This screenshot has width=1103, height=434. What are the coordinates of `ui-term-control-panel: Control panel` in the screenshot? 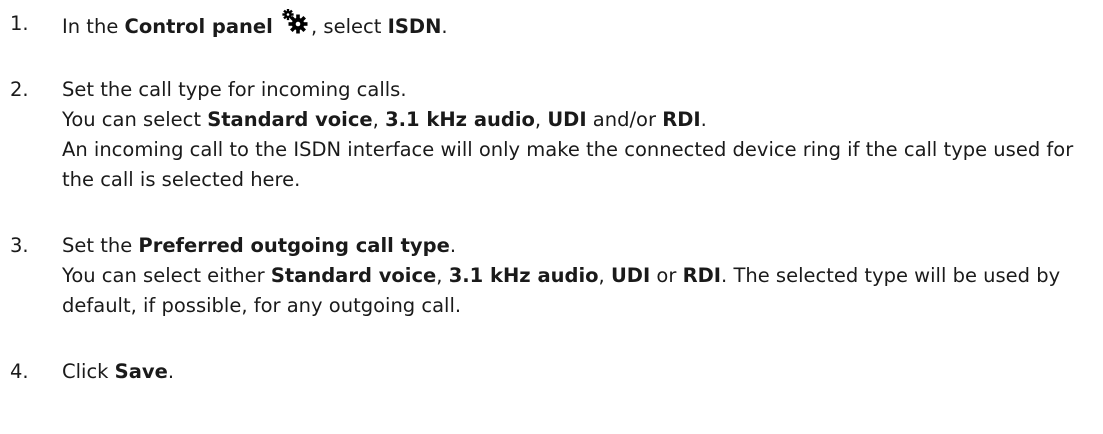 It's located at (198, 26).